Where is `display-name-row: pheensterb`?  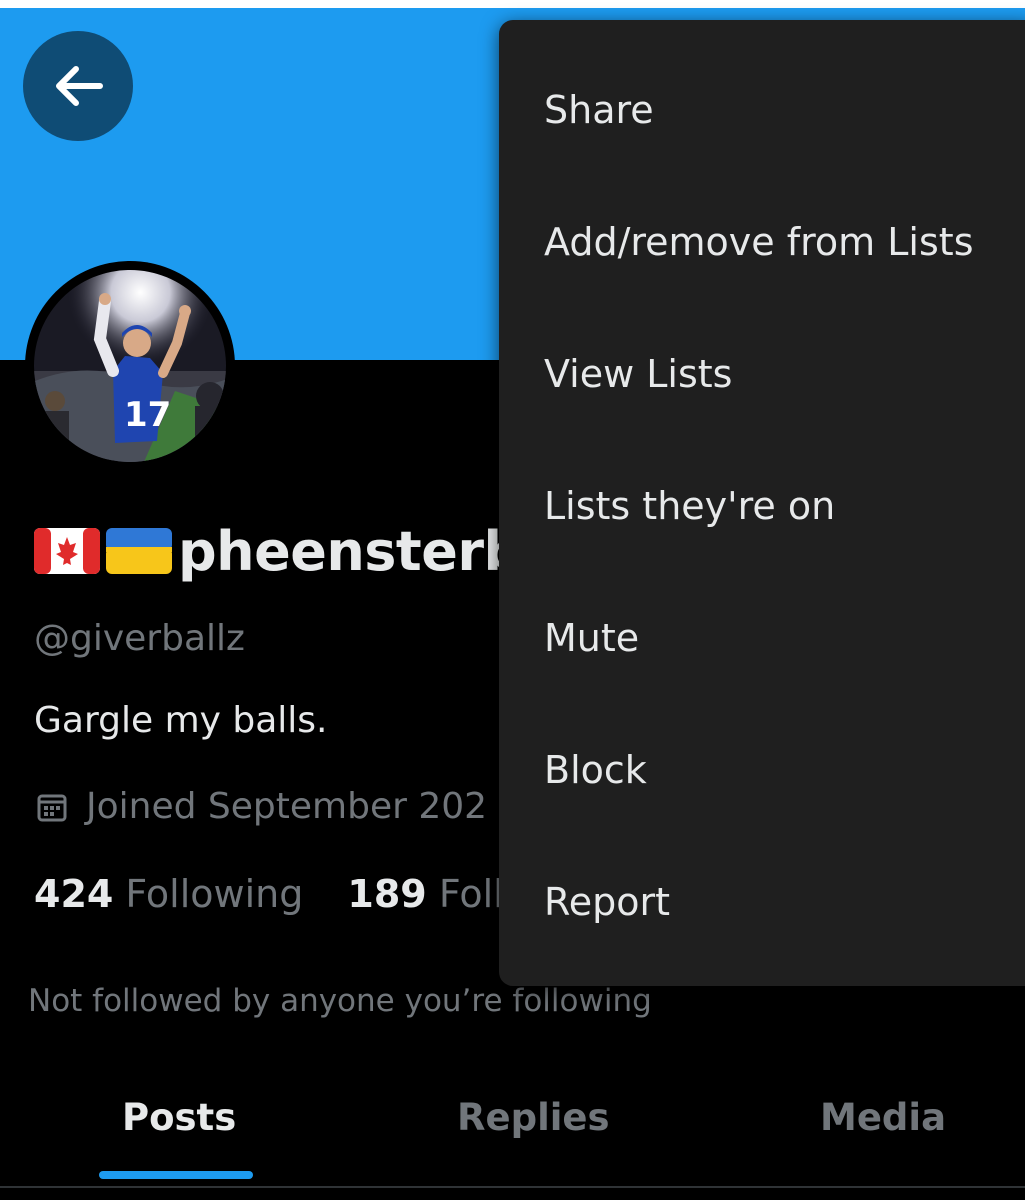 display-name-row: pheensterb is located at coordinates (278, 551).